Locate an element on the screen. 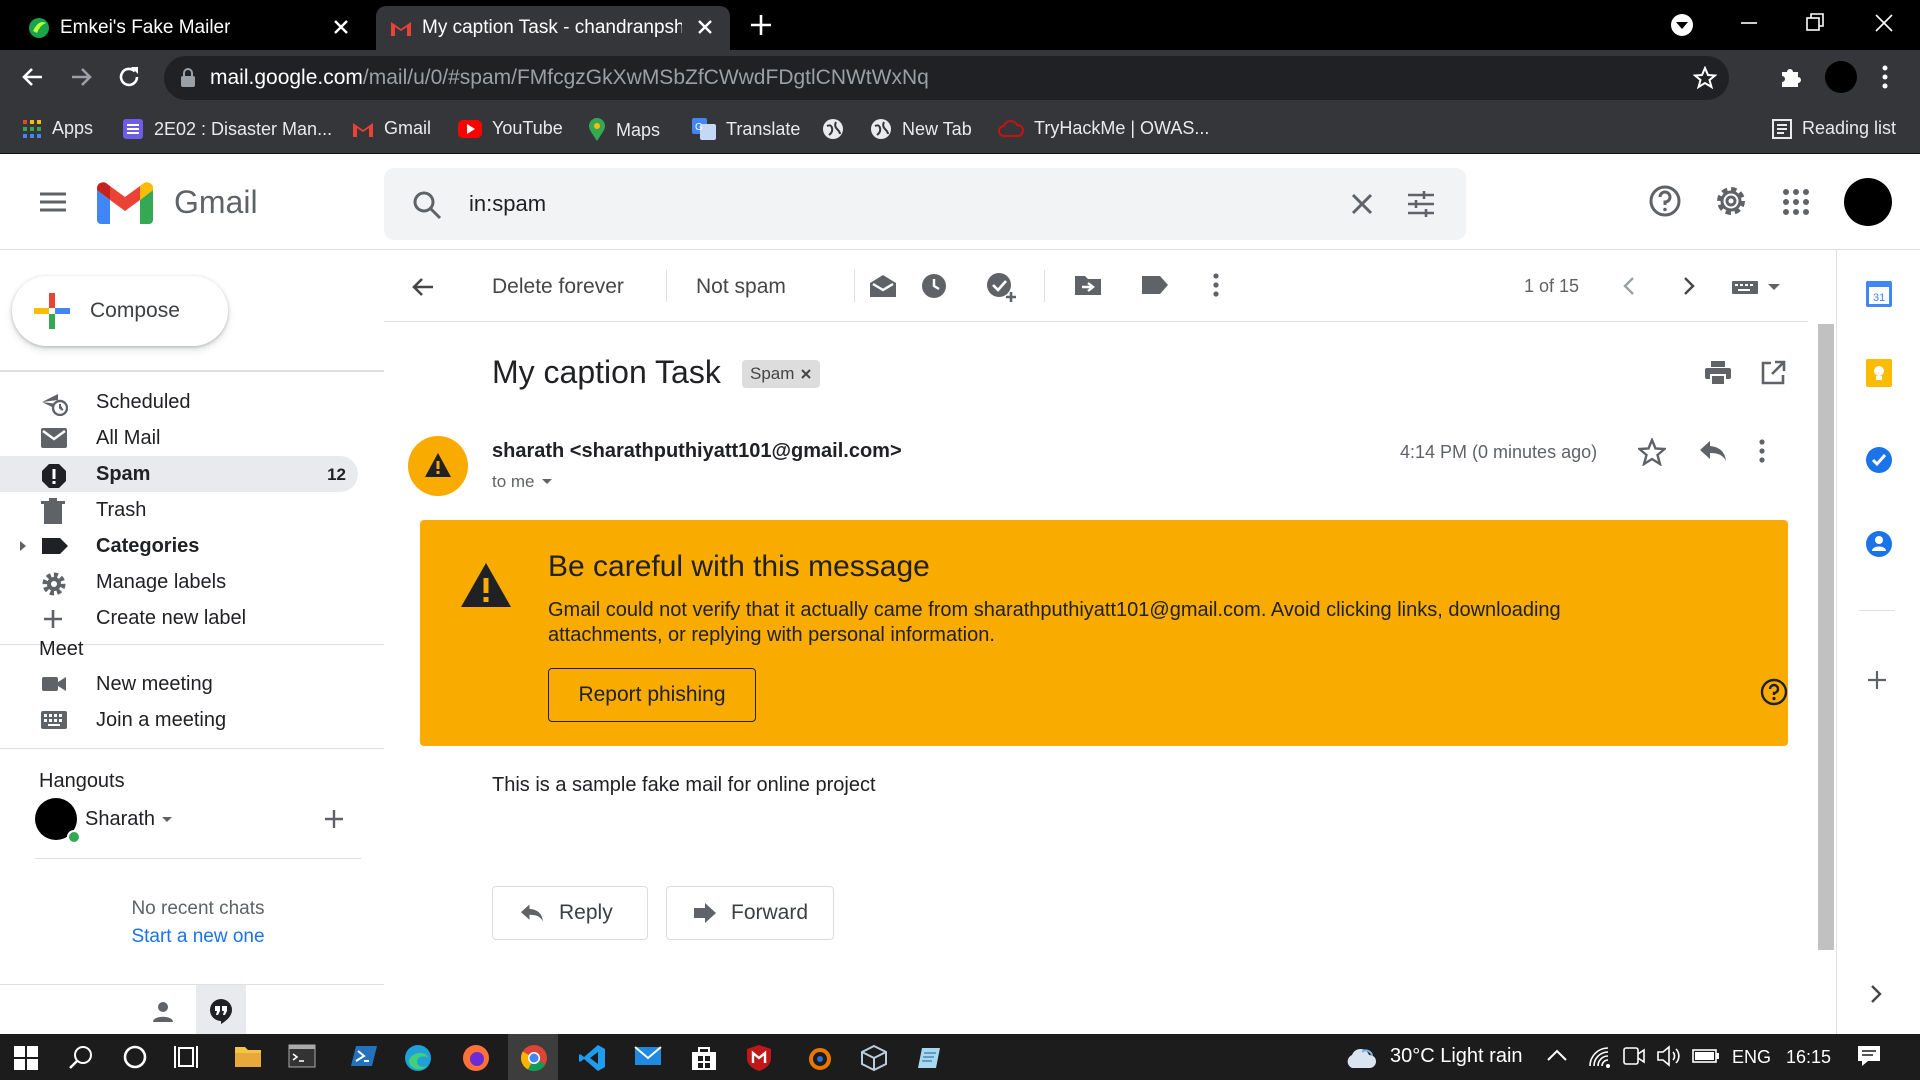 The height and width of the screenshot is (1080, 1920). meet-now-icon is located at coordinates (1634, 1056).